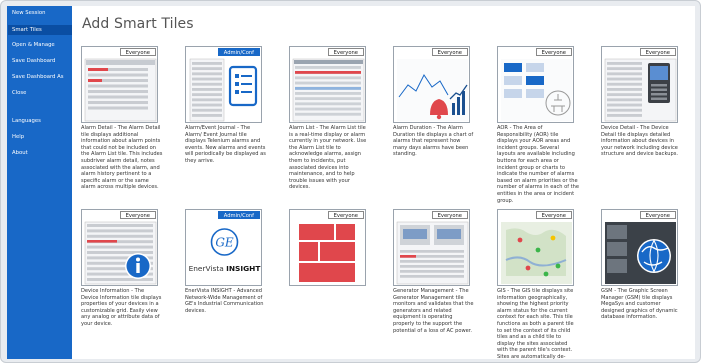 This screenshot has width=701, height=363. I want to click on tile-gsm: Everyone, so click(639, 247).